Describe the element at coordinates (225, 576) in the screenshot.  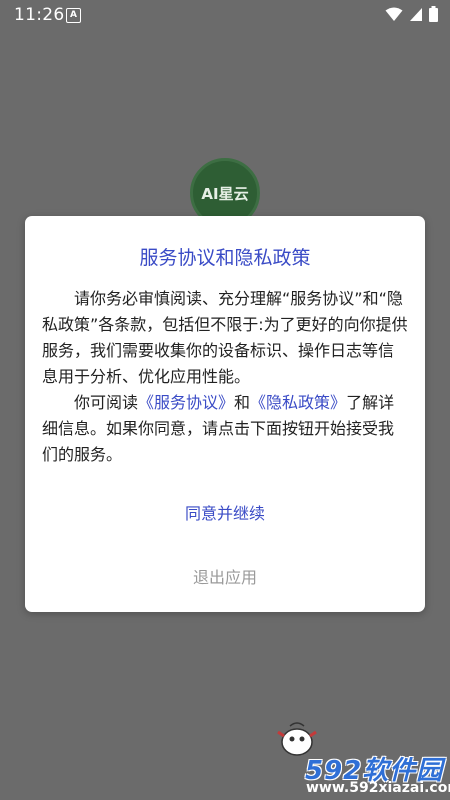
I see `exit-app-button: 退出应用` at that location.